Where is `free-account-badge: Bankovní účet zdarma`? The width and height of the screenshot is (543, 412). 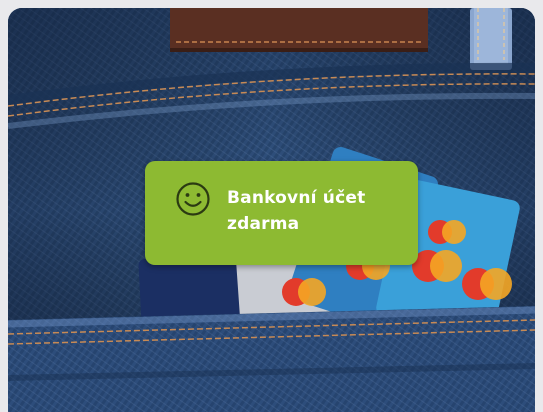 free-account-badge: Bankovní účet zdarma is located at coordinates (281, 213).